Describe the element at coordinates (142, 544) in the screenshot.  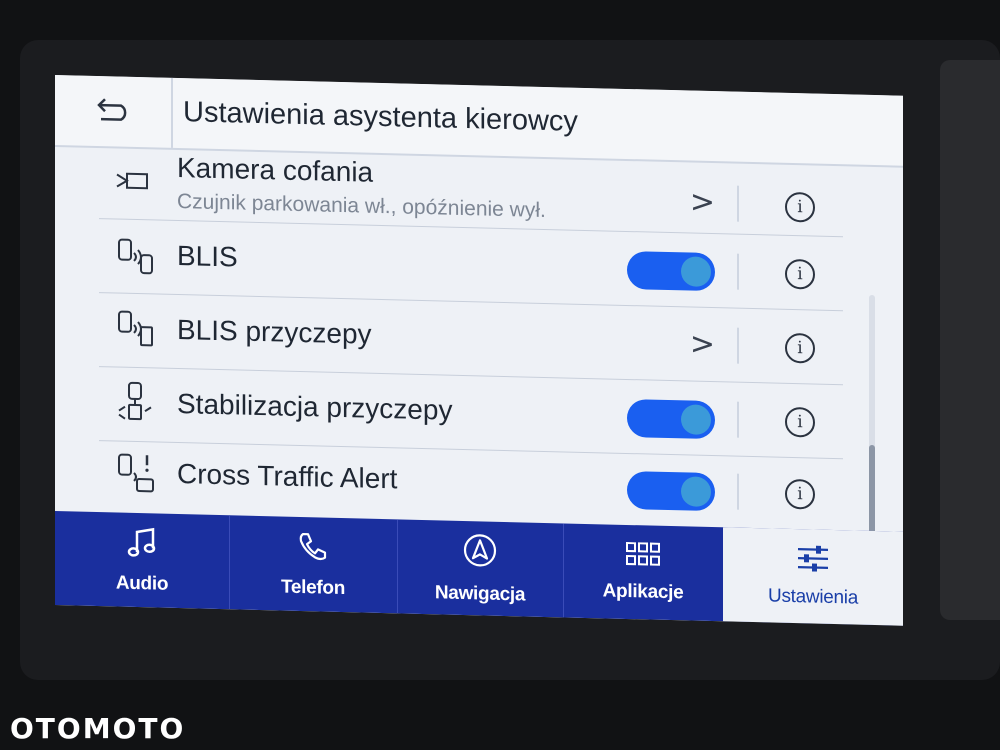
I see `music-note-icon` at that location.